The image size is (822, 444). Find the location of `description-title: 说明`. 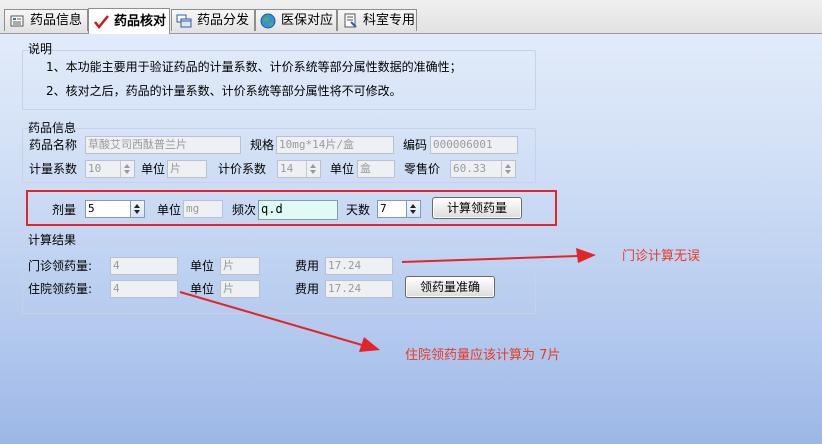

description-title: 说明 is located at coordinates (40, 49).